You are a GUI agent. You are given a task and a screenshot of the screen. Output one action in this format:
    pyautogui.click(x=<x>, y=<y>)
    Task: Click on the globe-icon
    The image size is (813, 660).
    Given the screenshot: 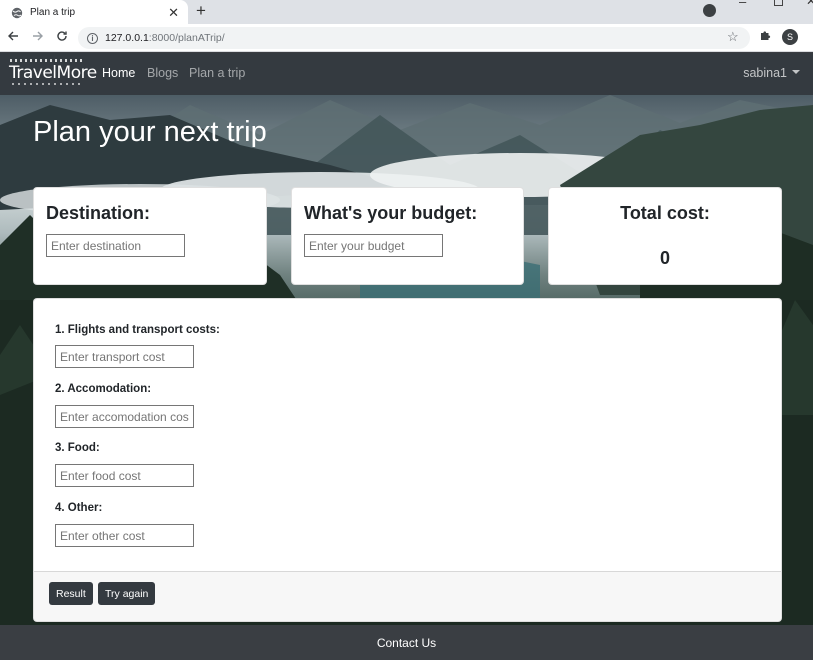 What is the action you would take?
    pyautogui.click(x=17, y=12)
    